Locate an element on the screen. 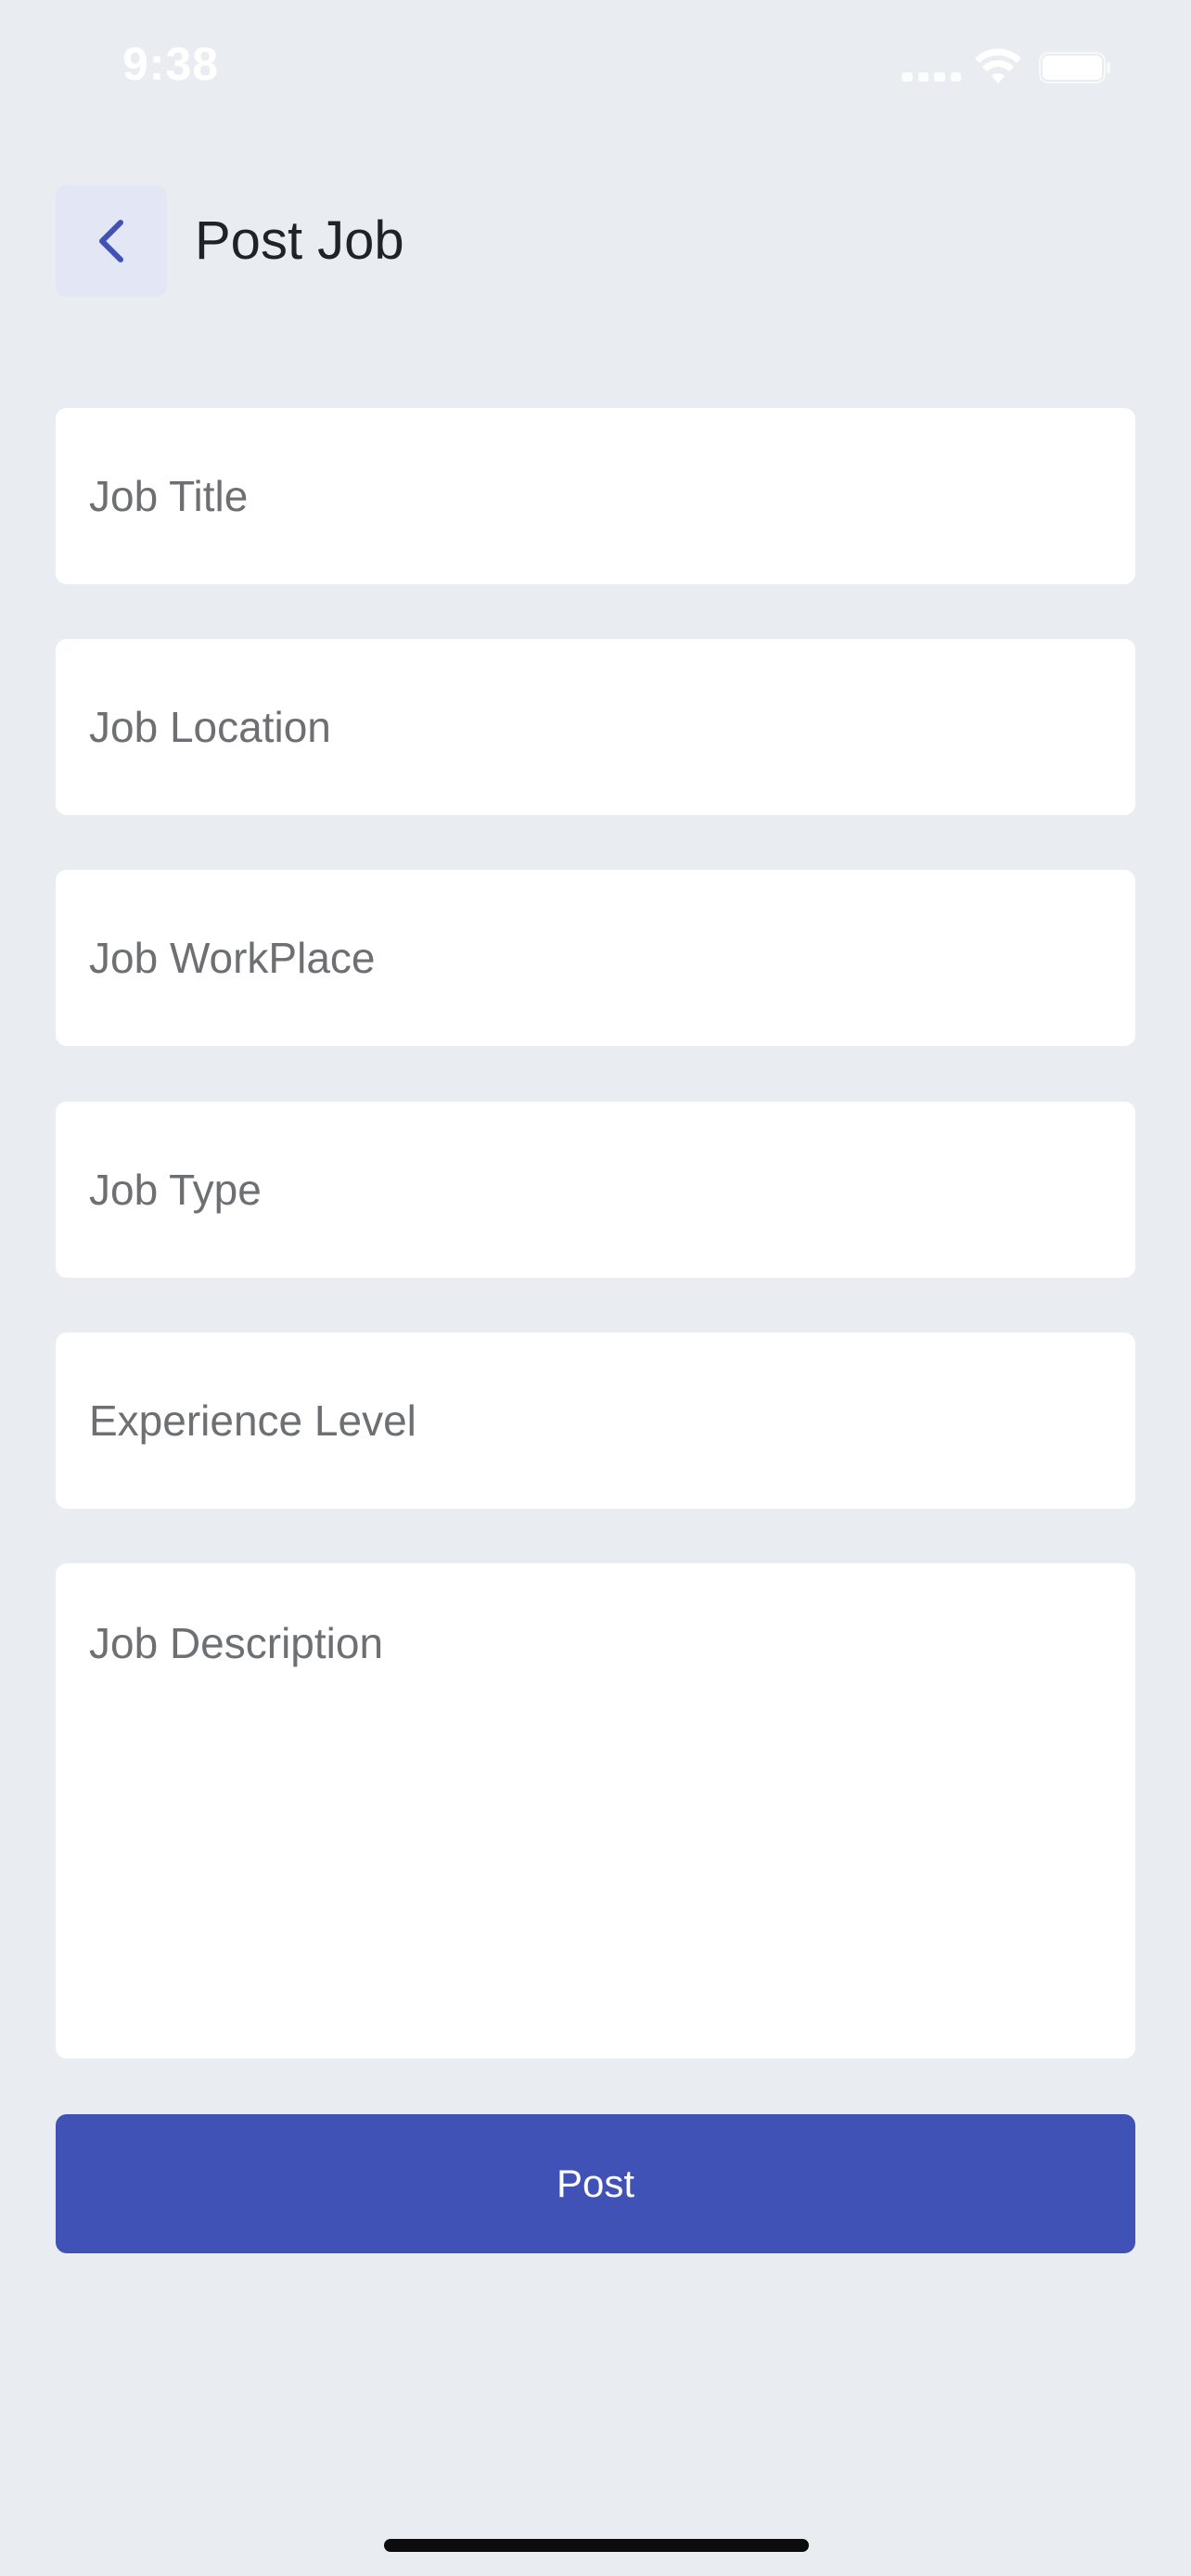 The height and width of the screenshot is (2576, 1191). job-workplace-input is located at coordinates (595, 958).